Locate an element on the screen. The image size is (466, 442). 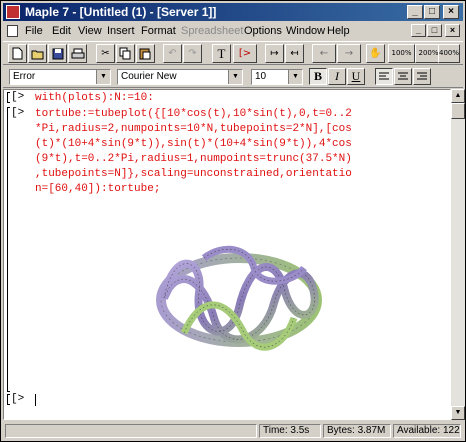
menu-format: Format is located at coordinates (158, 31).